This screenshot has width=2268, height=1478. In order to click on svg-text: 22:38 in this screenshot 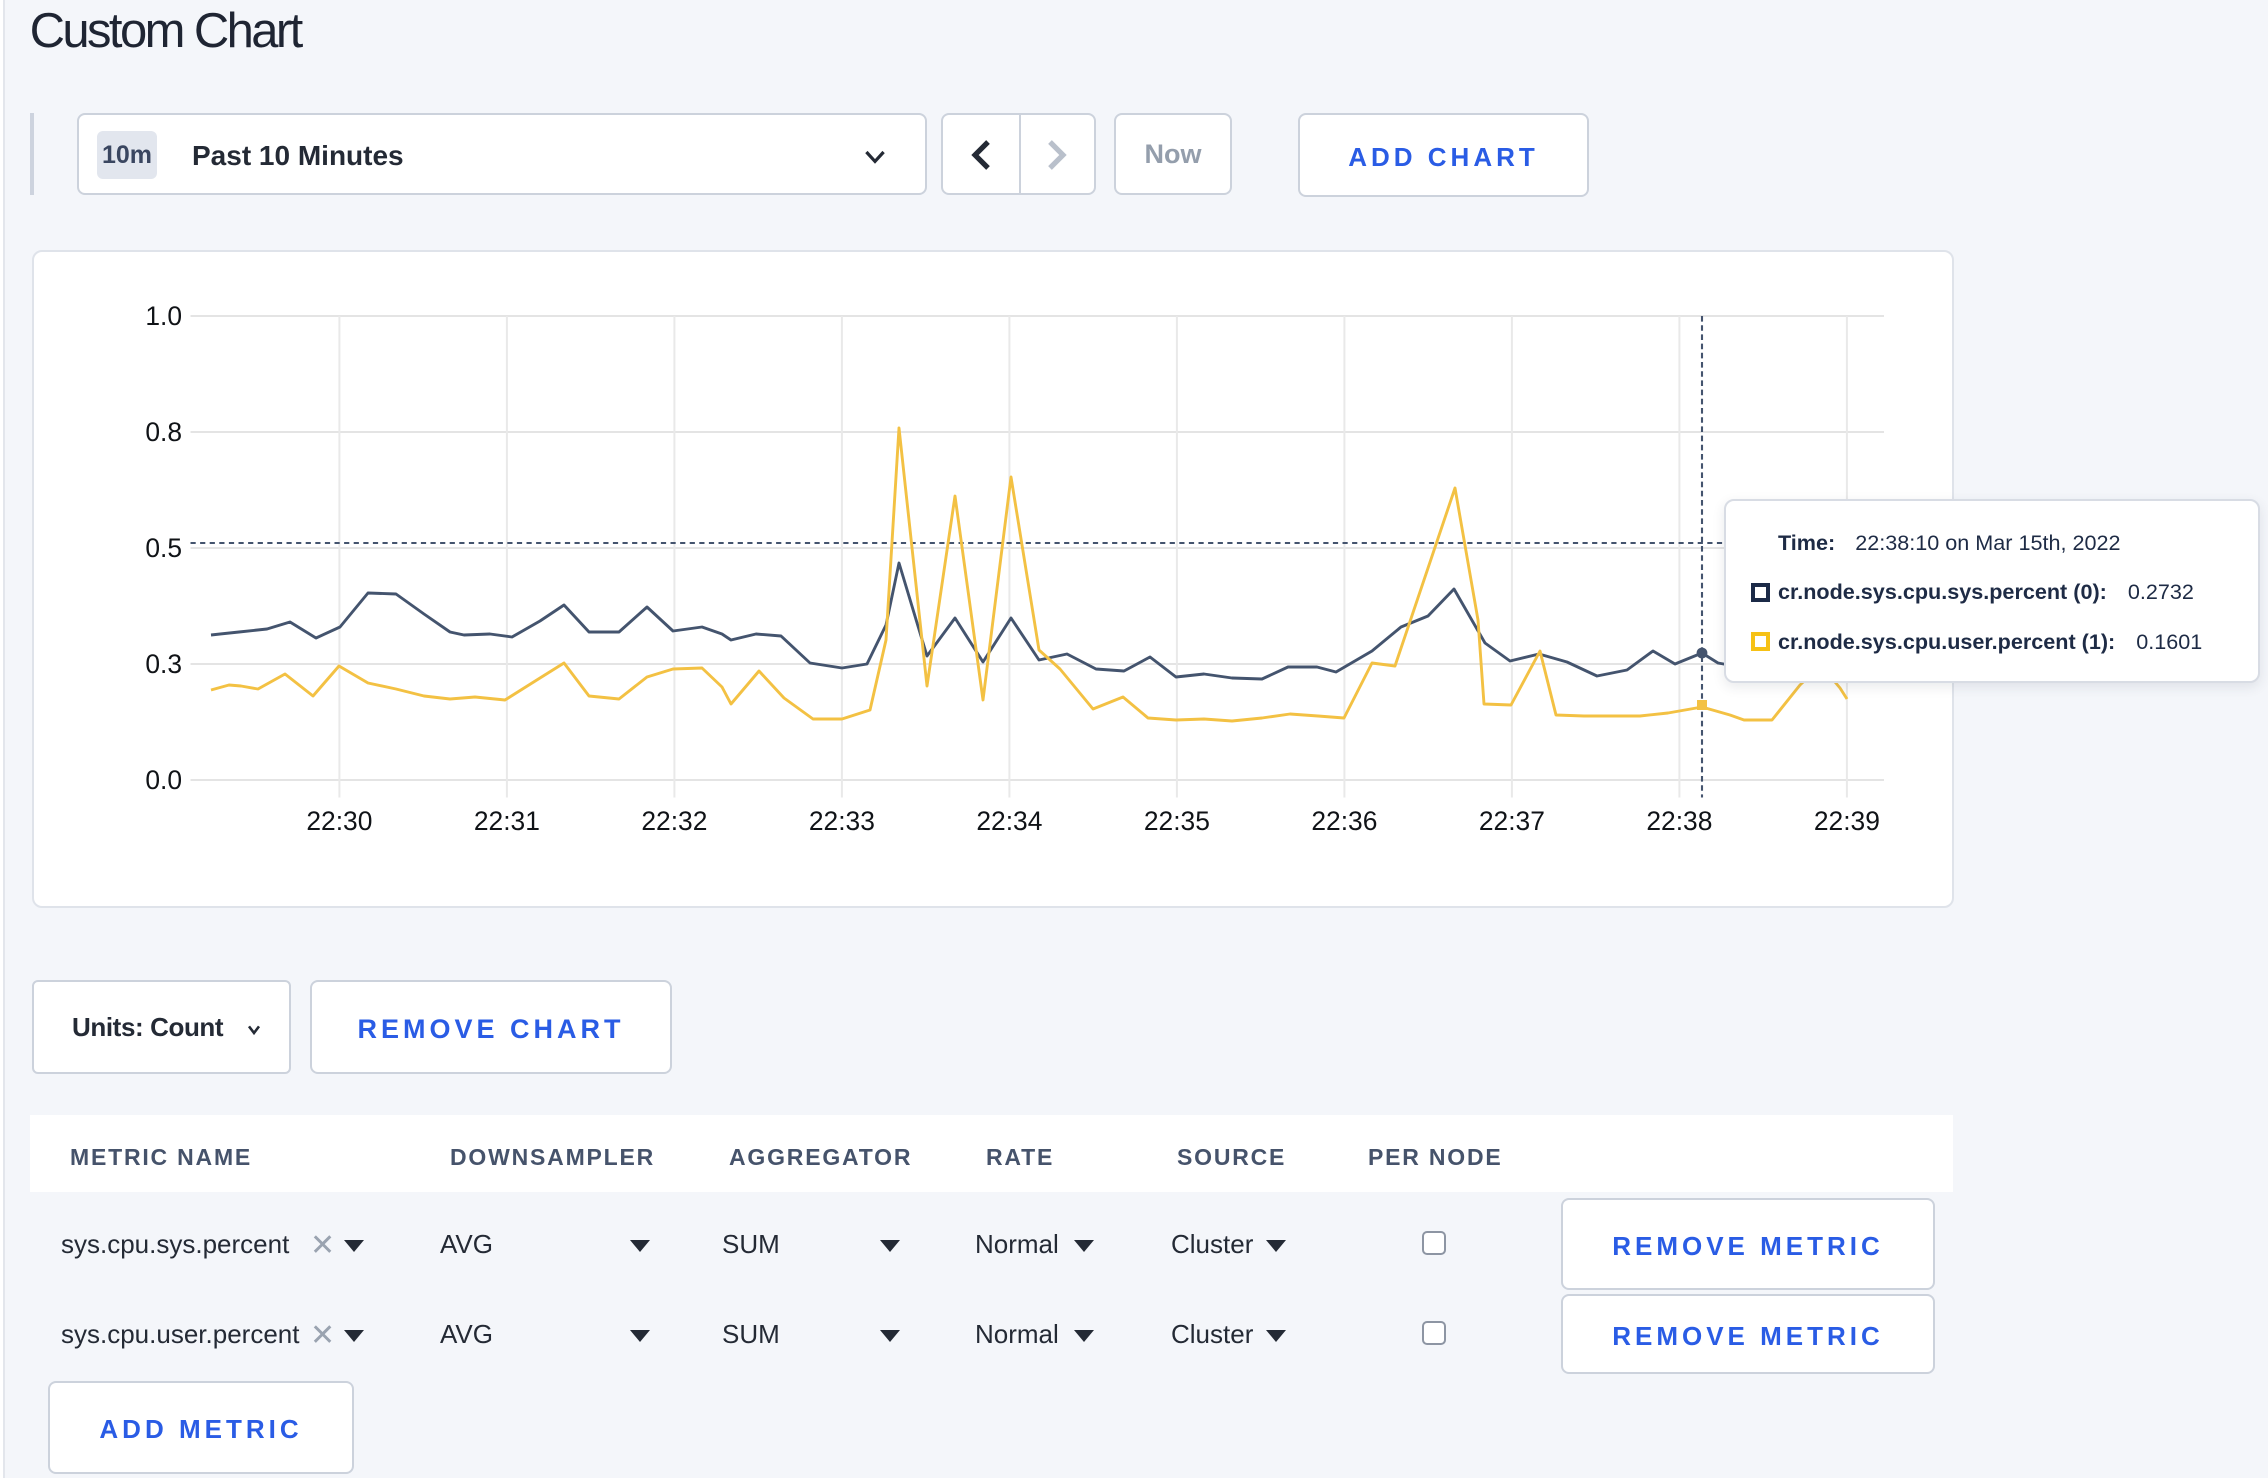, I will do `click(1679, 821)`.